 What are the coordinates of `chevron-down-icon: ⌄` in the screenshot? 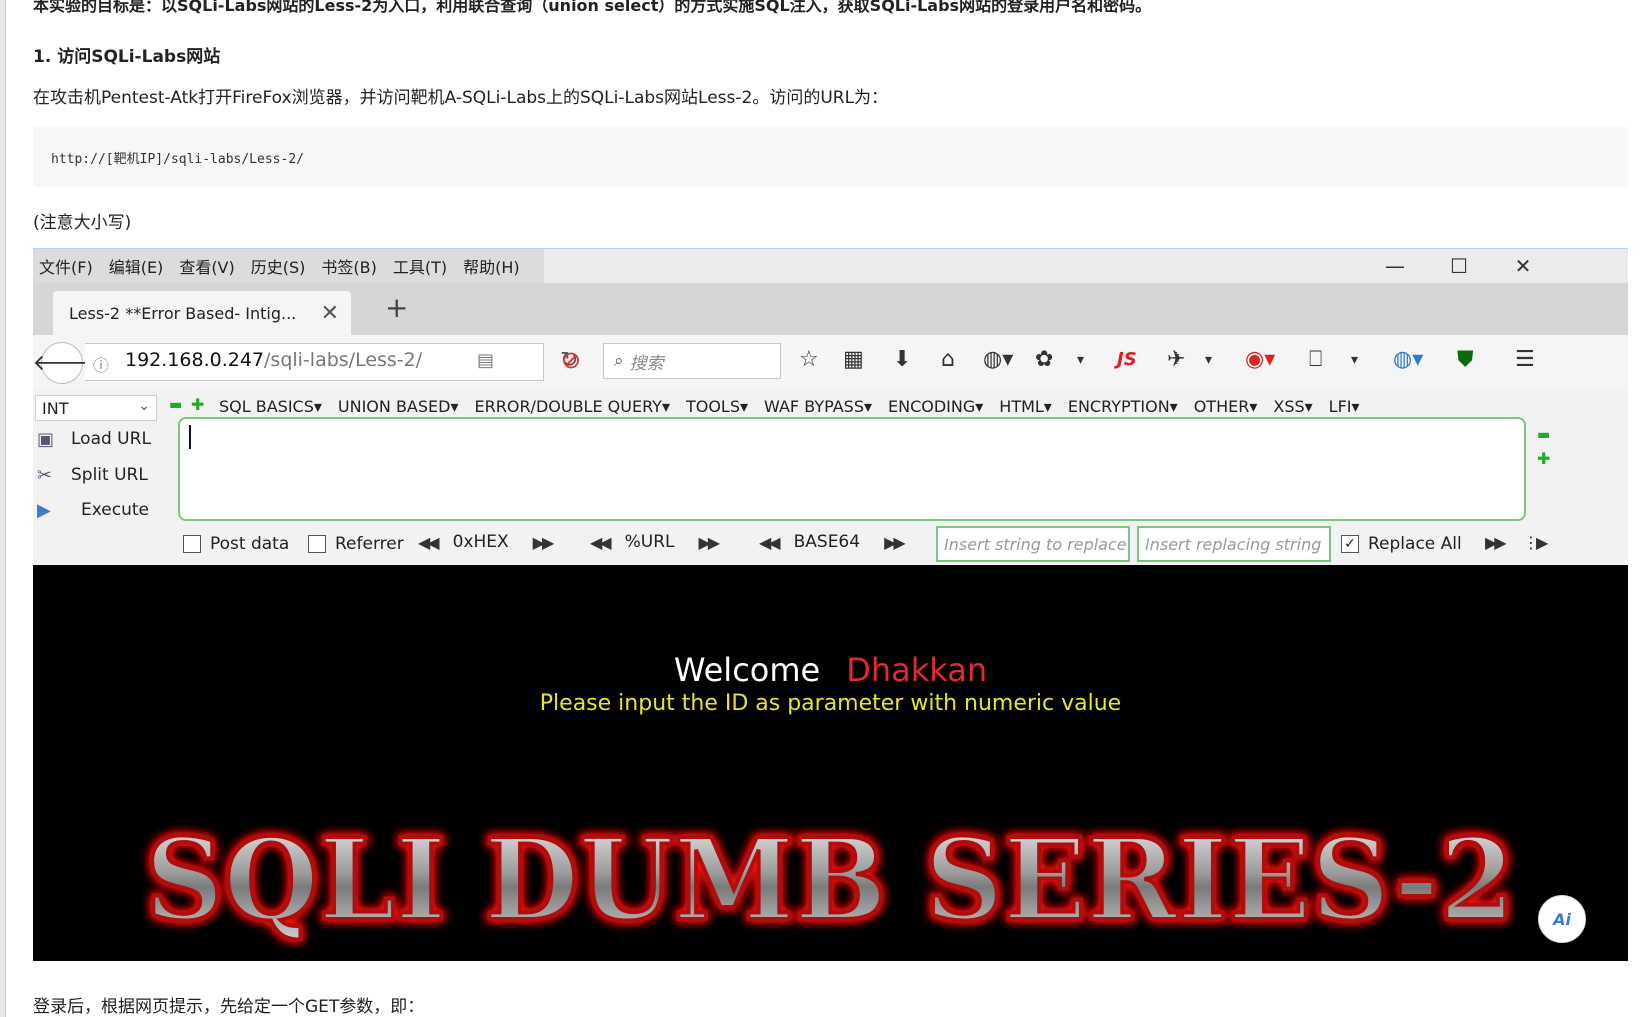 It's located at (144, 406).